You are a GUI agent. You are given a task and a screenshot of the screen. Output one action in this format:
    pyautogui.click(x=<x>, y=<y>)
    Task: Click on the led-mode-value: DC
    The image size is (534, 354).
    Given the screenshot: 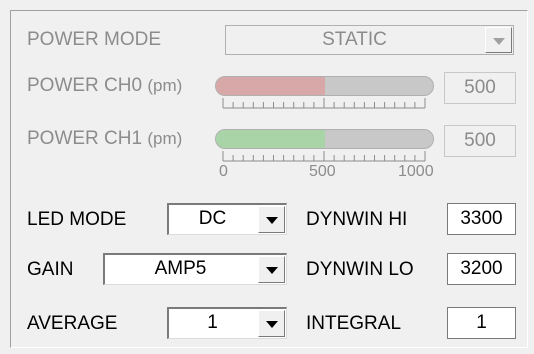 What is the action you would take?
    pyautogui.click(x=212, y=218)
    